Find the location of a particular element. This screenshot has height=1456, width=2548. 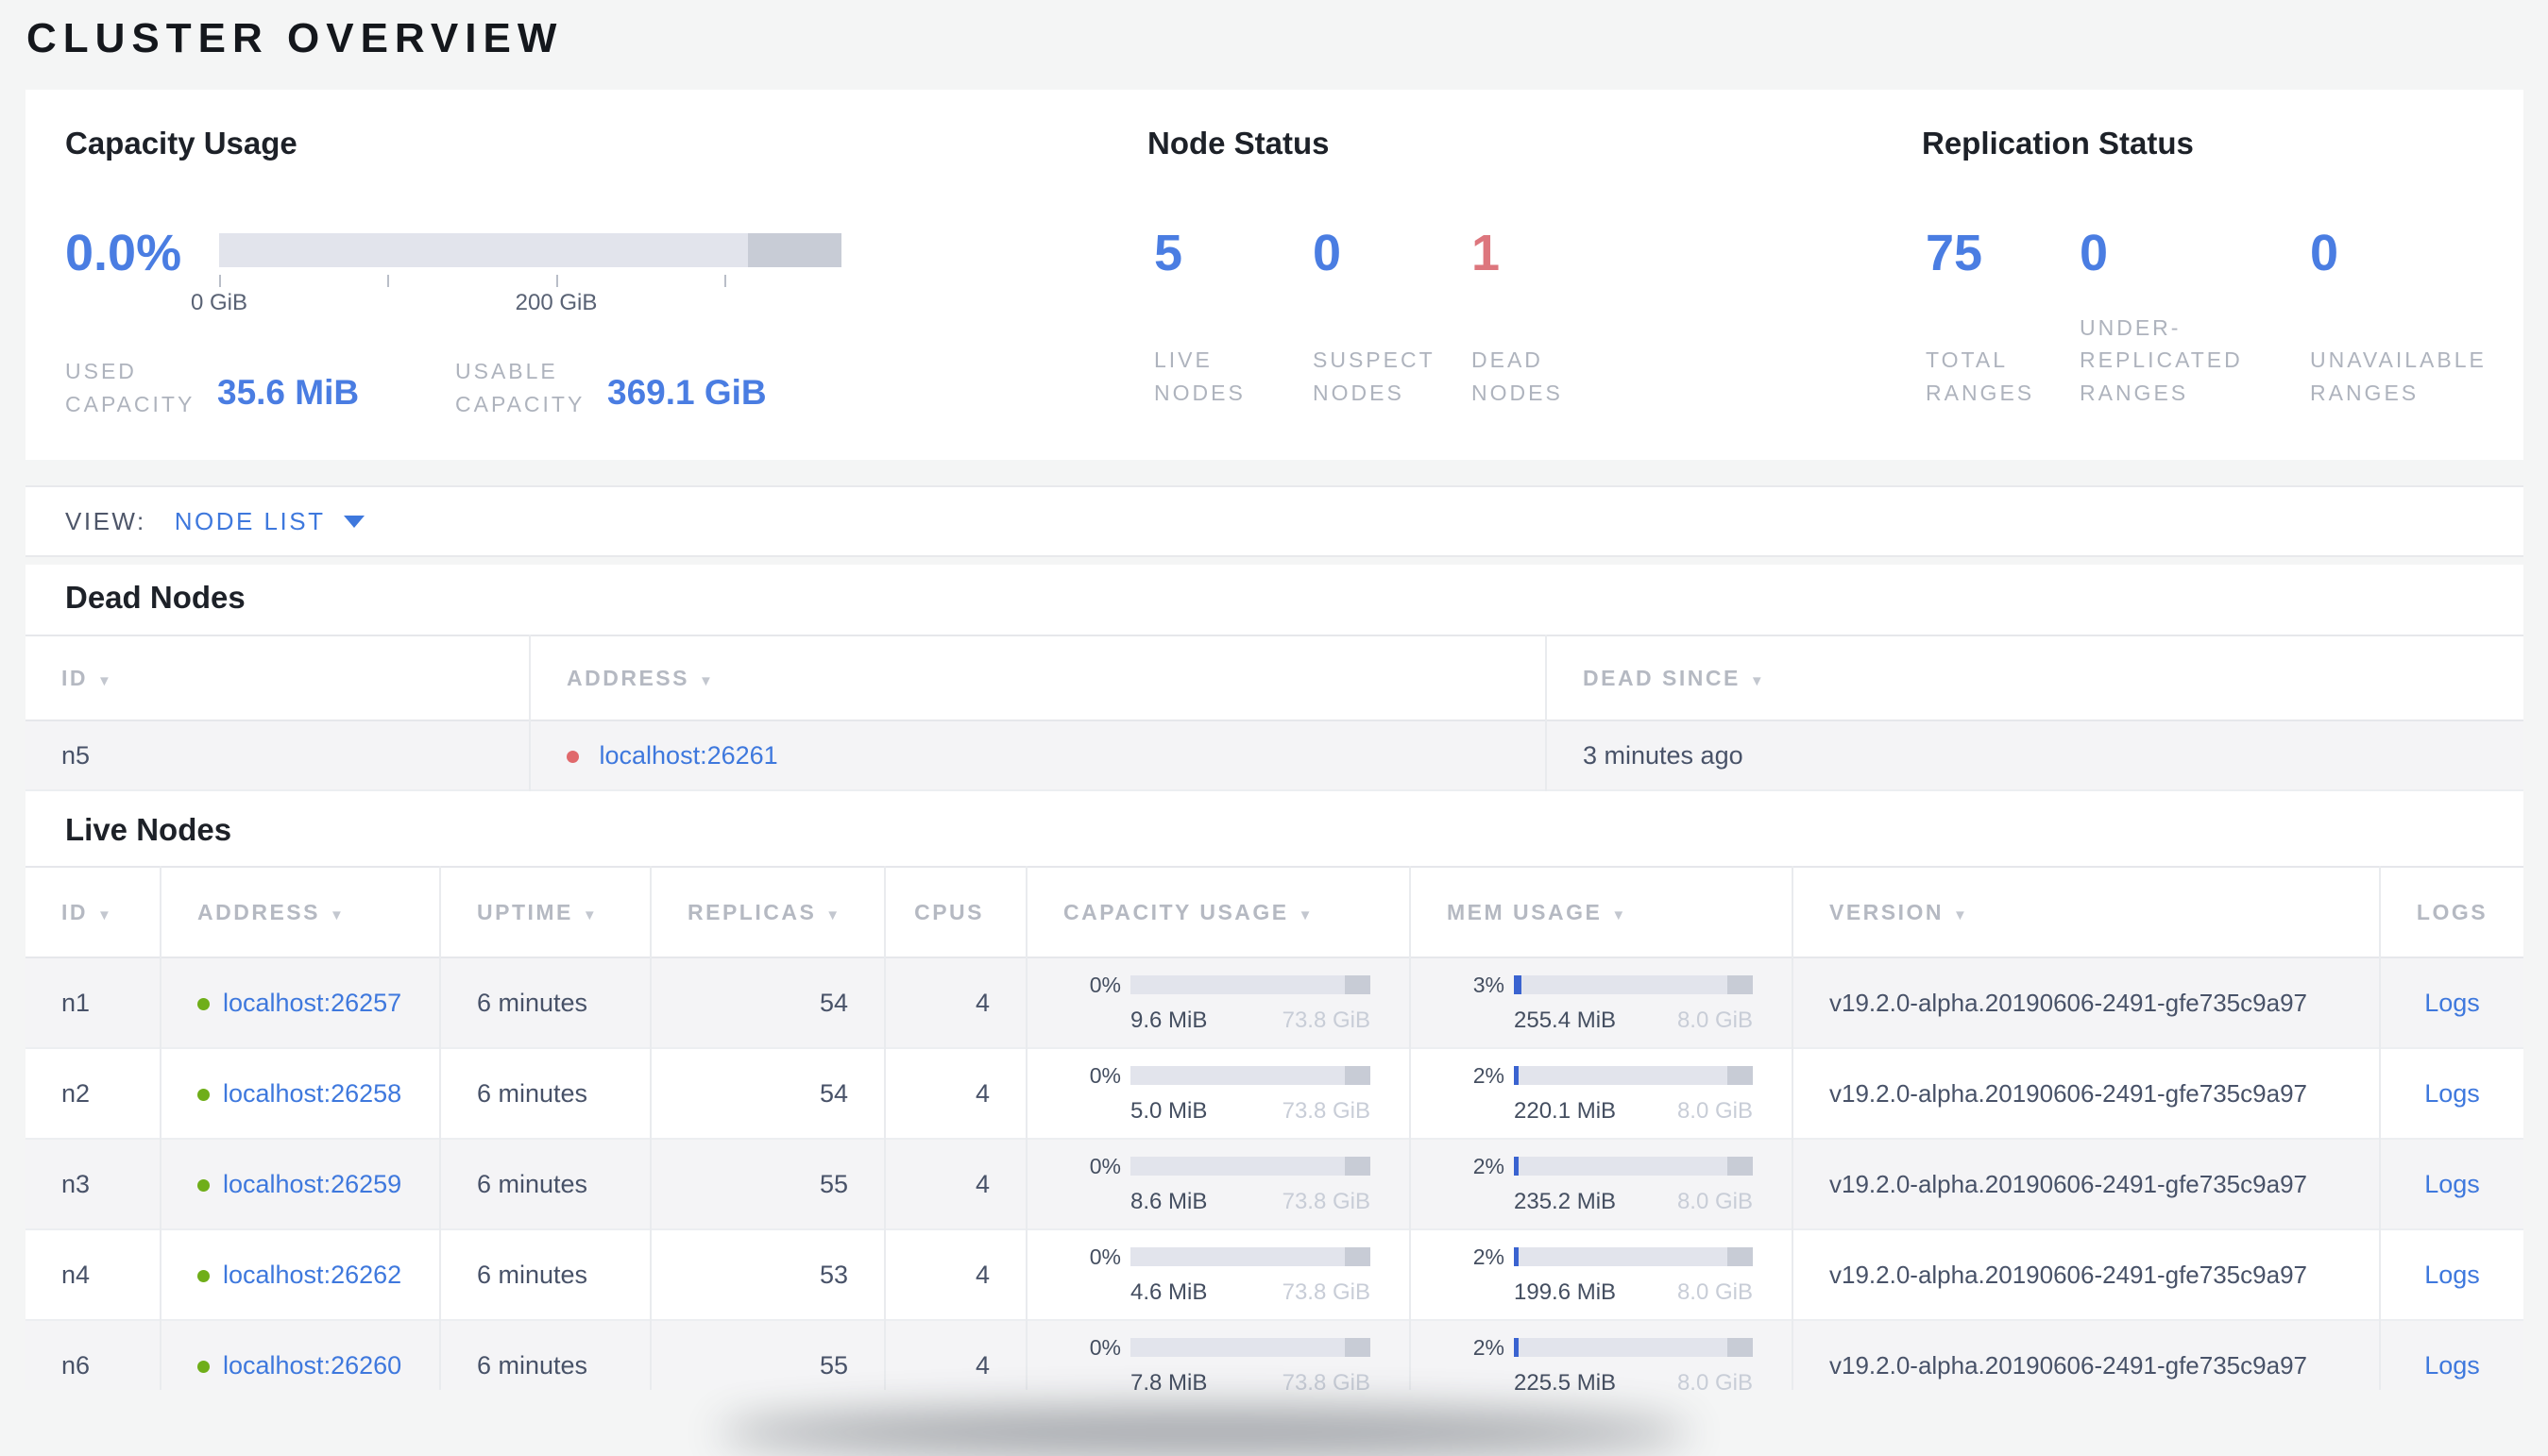

chevron-down-icon is located at coordinates (355, 521).